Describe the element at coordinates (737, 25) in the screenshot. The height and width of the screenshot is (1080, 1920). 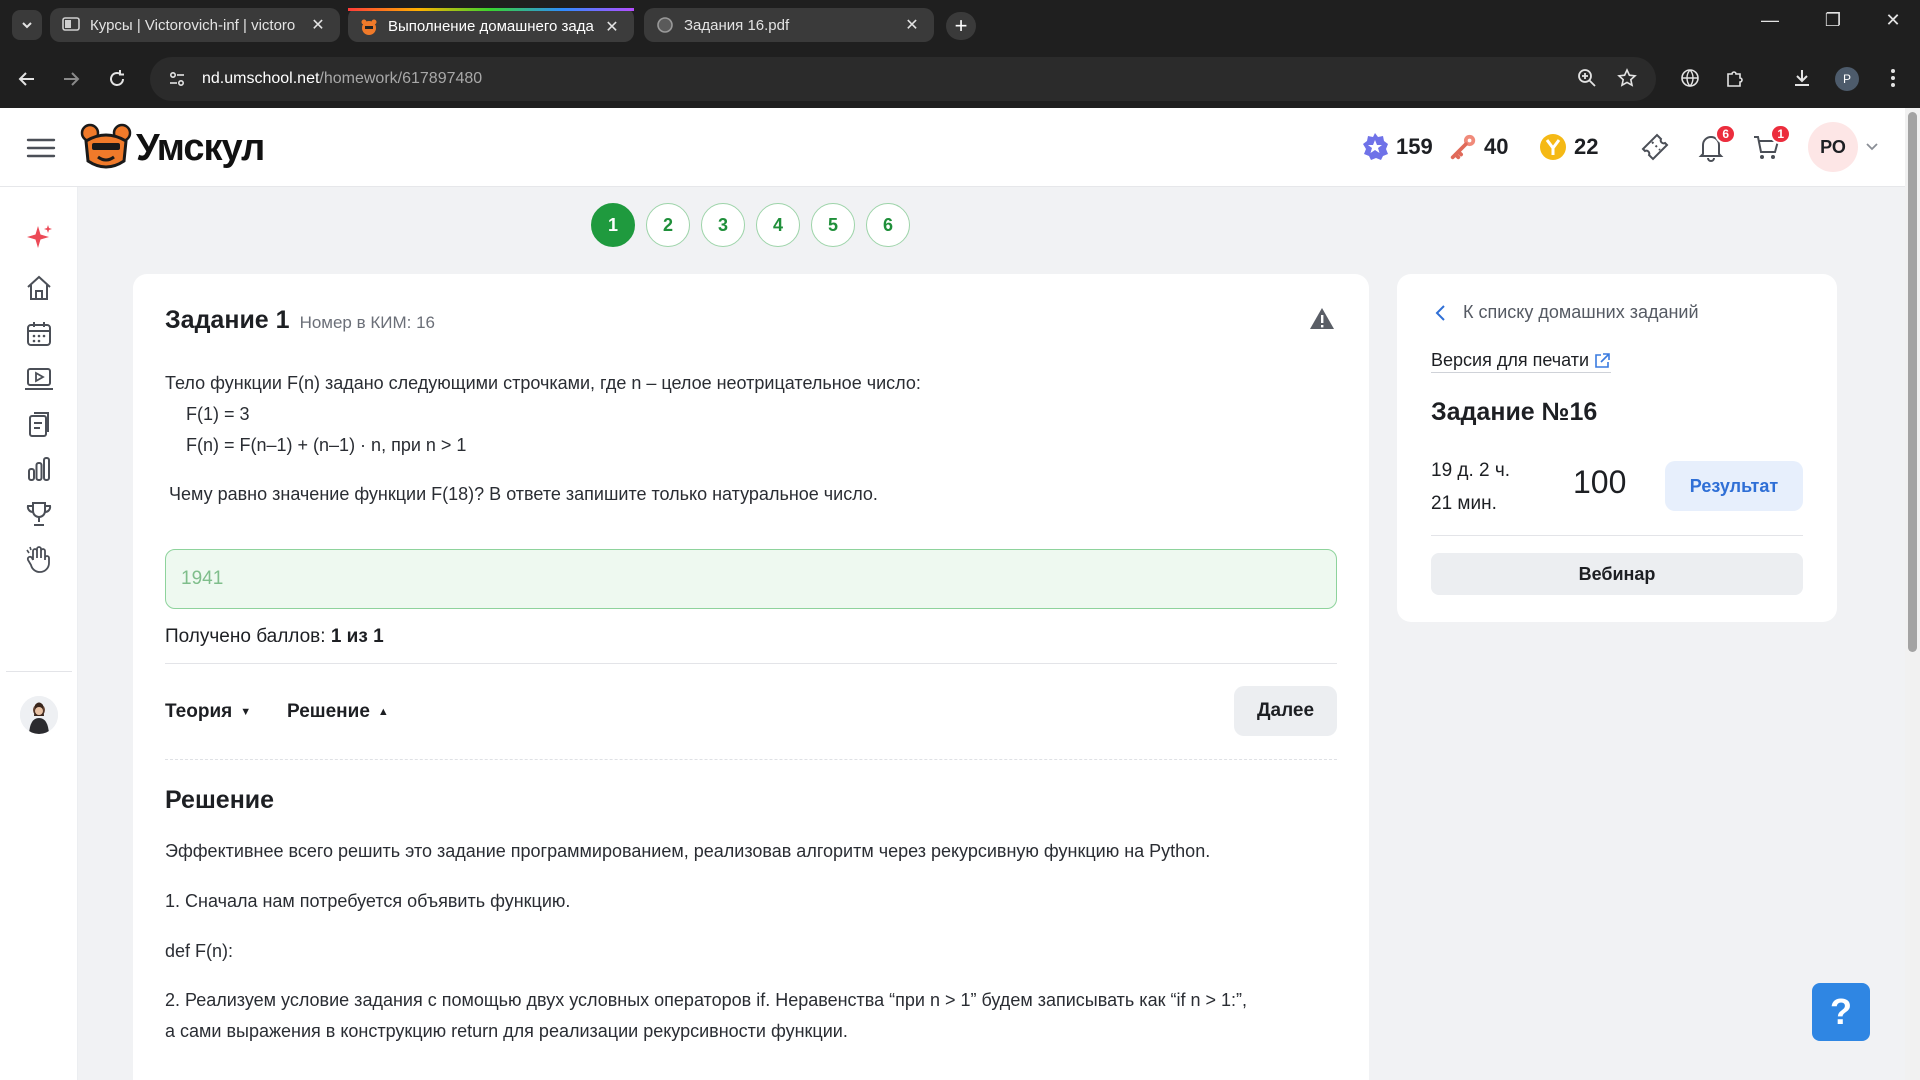
I see `tab-title: Задания 16.pdf` at that location.